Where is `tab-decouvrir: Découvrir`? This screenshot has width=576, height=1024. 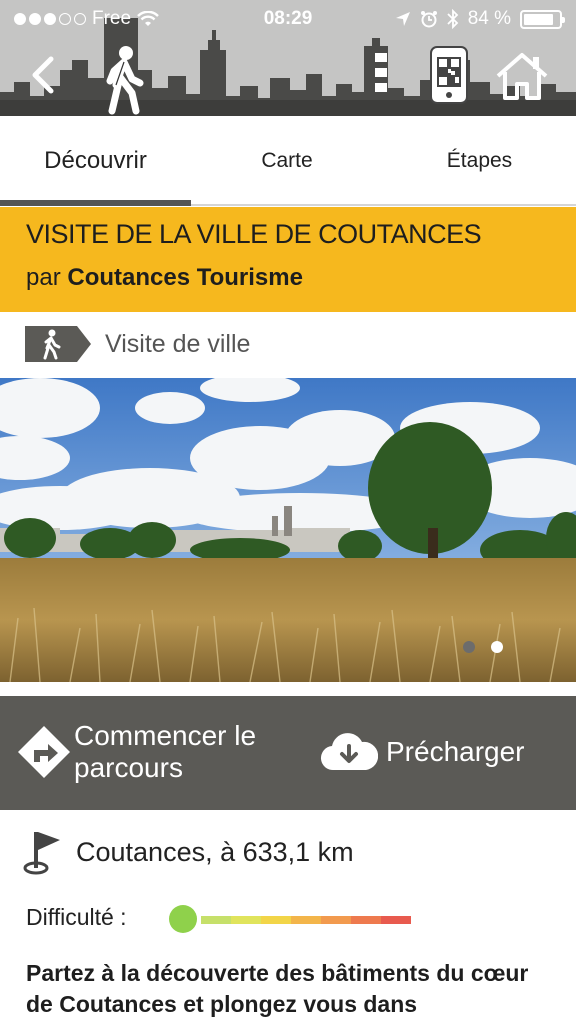 tab-decouvrir: Découvrir is located at coordinates (95, 161).